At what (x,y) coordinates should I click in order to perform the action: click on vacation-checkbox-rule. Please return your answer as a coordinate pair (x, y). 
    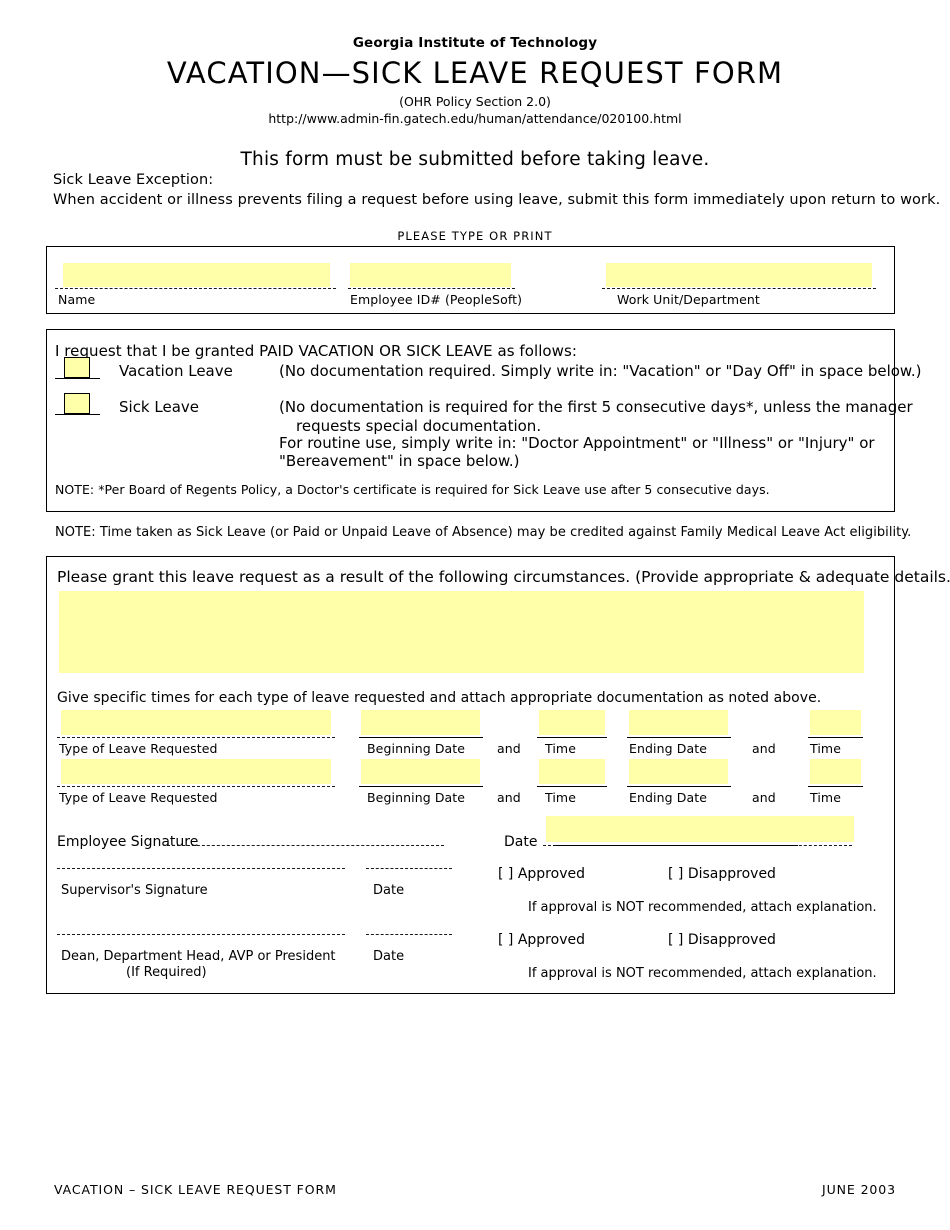
    Looking at the image, I should click on (77, 378).